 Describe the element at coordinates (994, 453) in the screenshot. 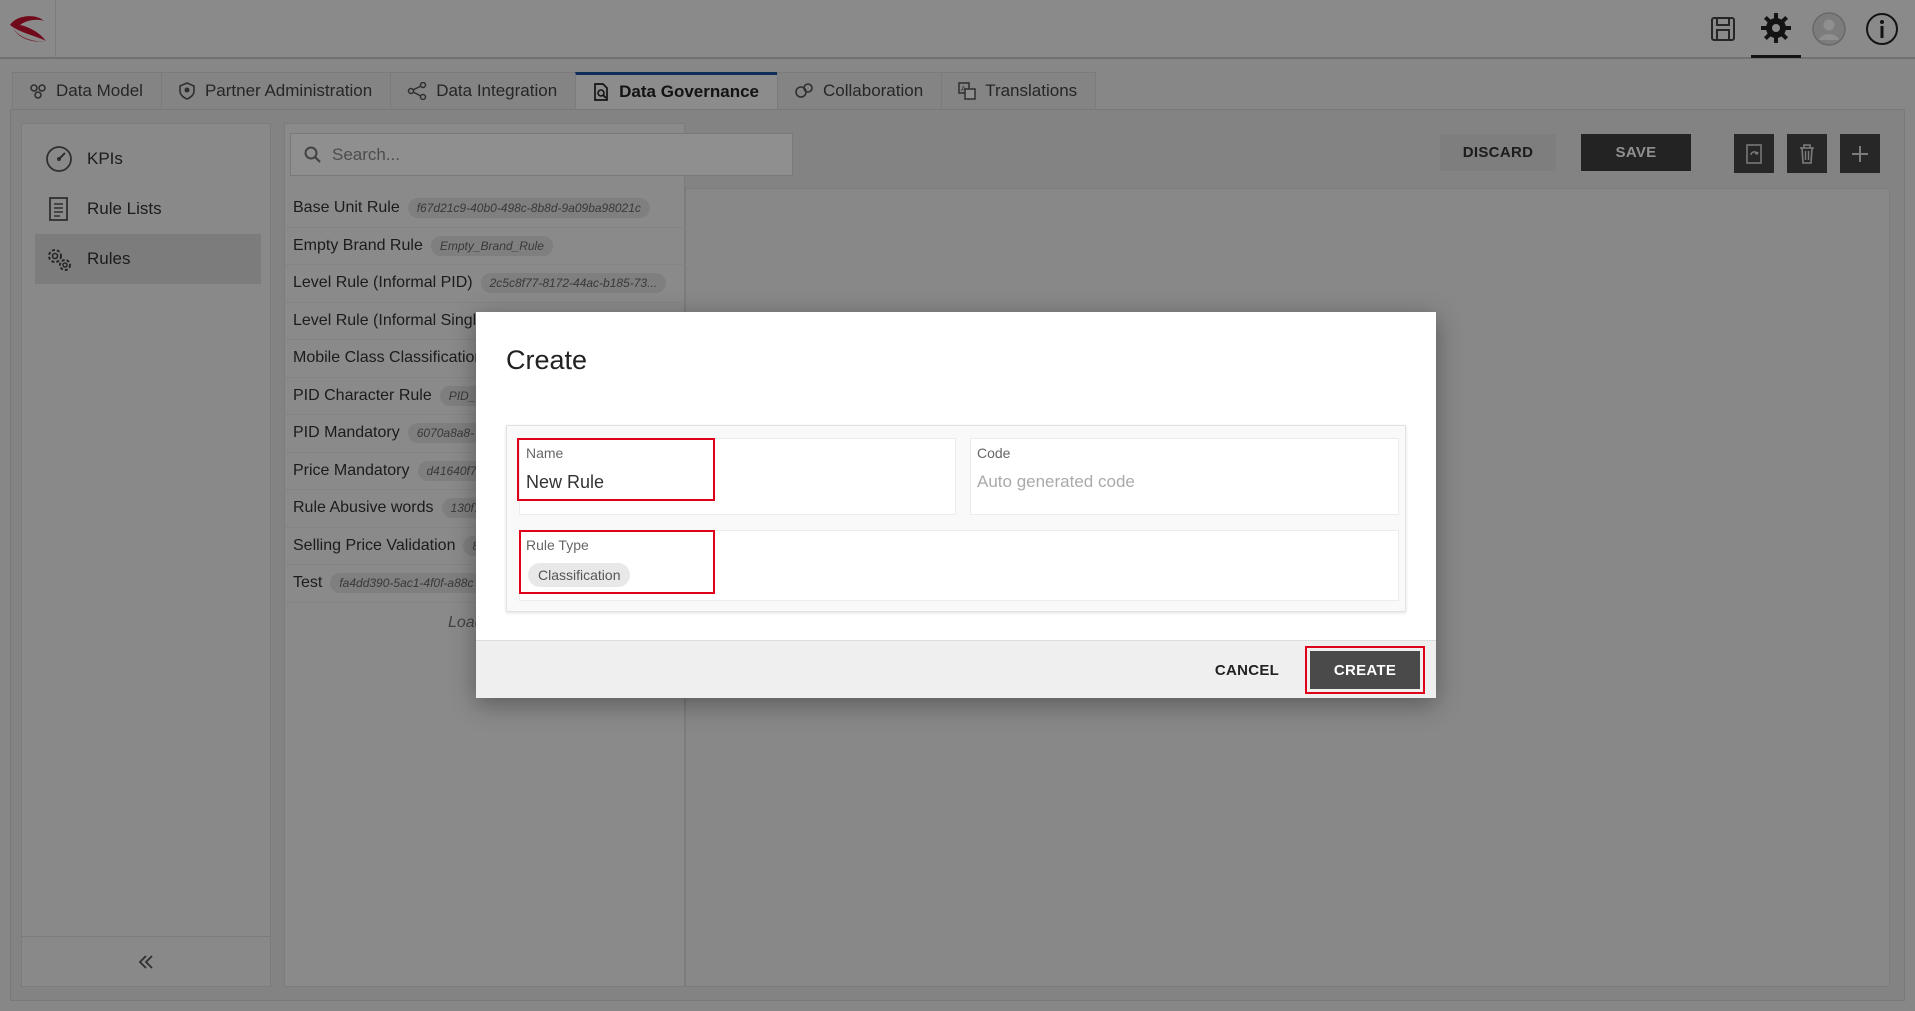

I see `code-label: Code` at that location.